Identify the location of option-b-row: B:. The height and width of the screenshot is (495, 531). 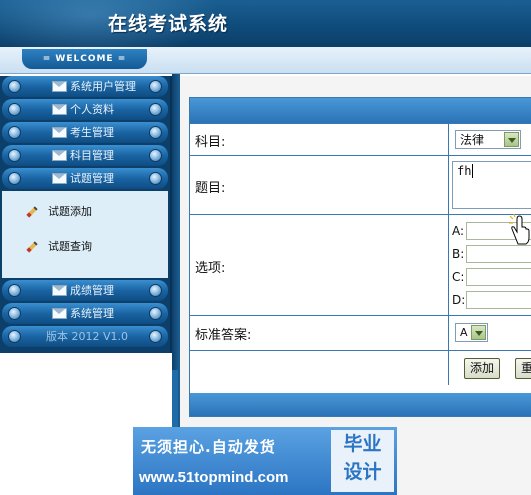
(491, 254).